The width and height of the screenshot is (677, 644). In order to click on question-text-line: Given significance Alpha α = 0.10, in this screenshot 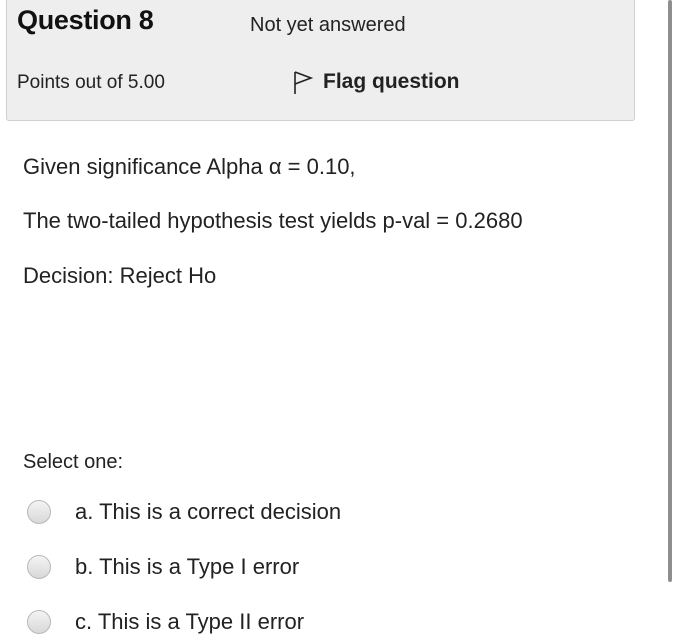, I will do `click(189, 166)`.